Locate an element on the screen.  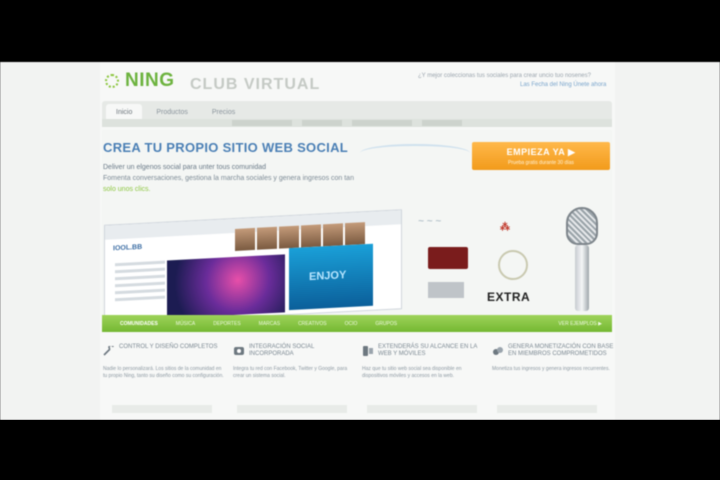
sub-nav is located at coordinates (357, 123).